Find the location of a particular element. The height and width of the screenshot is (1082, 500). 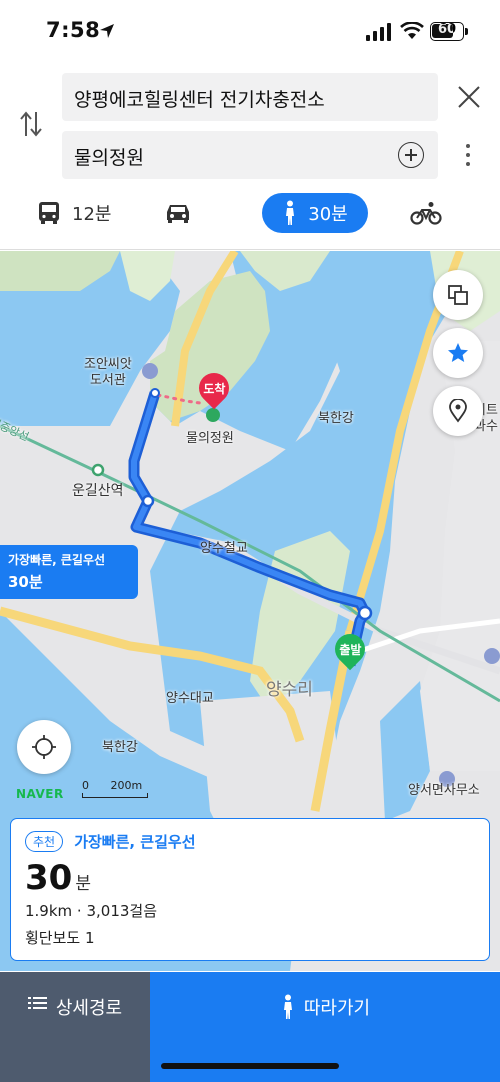

route-duration: 30 분 is located at coordinates (250, 878).